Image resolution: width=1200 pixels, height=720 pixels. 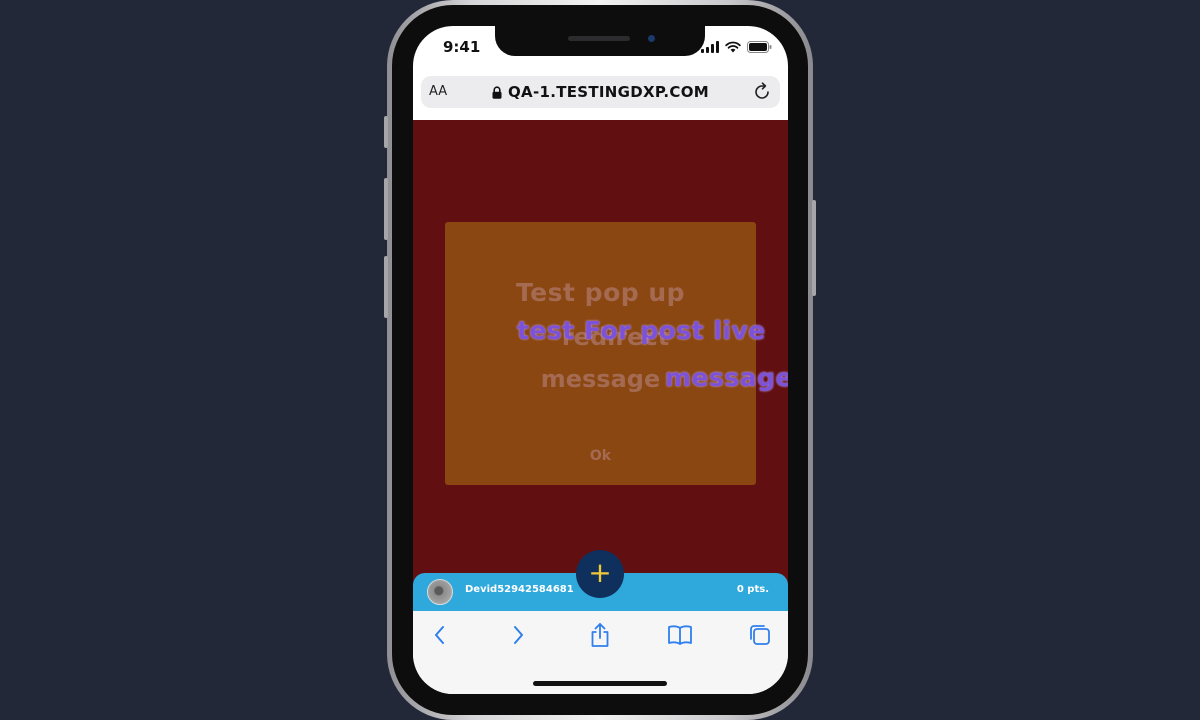 What do you see at coordinates (733, 47) in the screenshot?
I see `wifi-icon` at bounding box center [733, 47].